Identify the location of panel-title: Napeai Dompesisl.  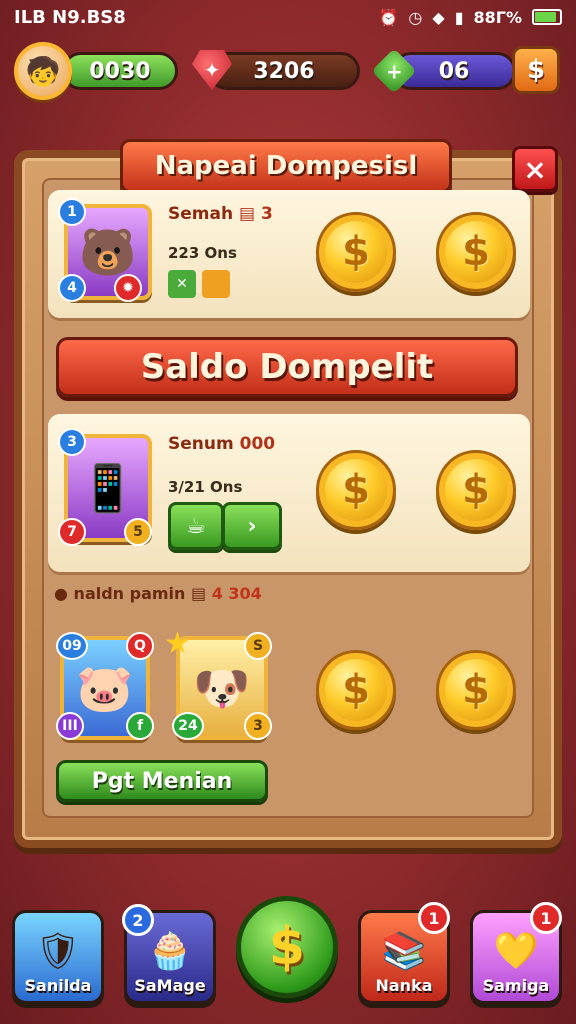
(286, 166).